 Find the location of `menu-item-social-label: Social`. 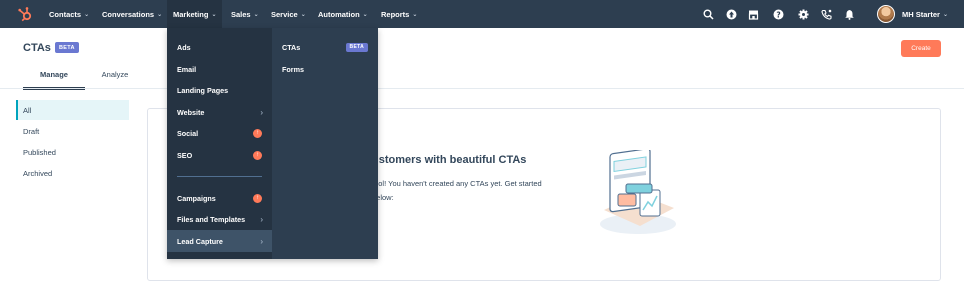

menu-item-social-label: Social is located at coordinates (188, 133).